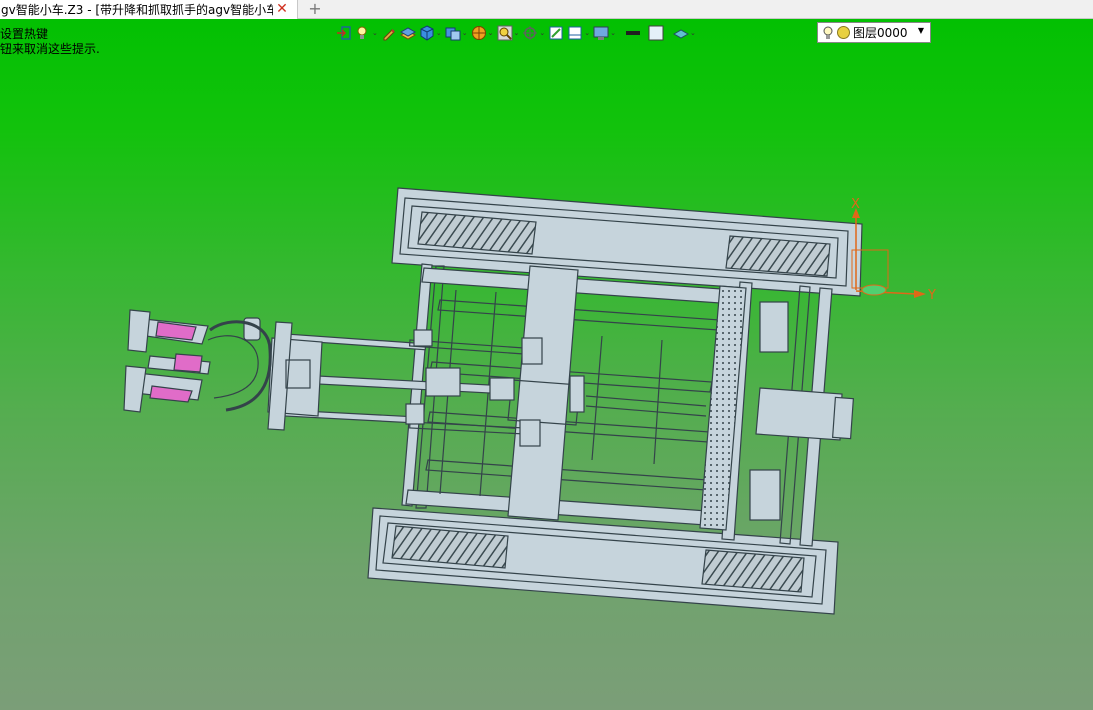 The height and width of the screenshot is (710, 1093). Describe the element at coordinates (753, 571) in the screenshot. I see `wheel-rear-right` at that location.